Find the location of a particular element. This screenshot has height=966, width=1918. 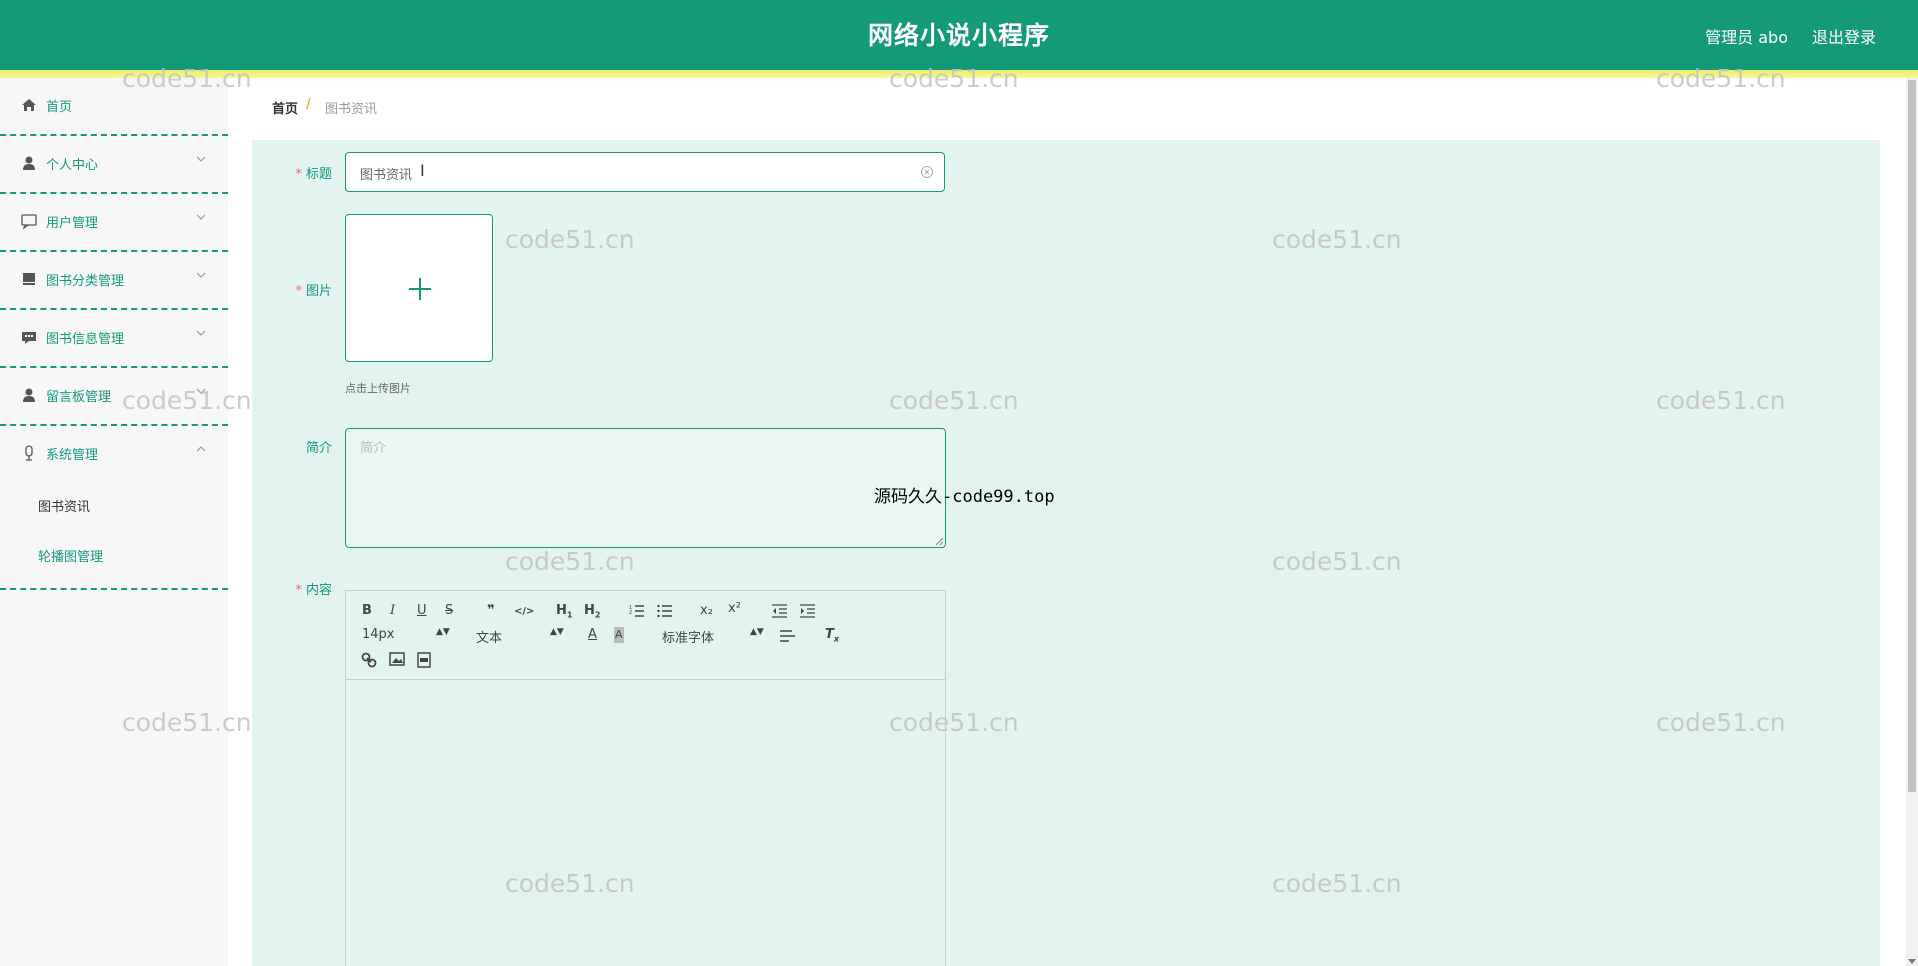

code-button: </> is located at coordinates (524, 612).